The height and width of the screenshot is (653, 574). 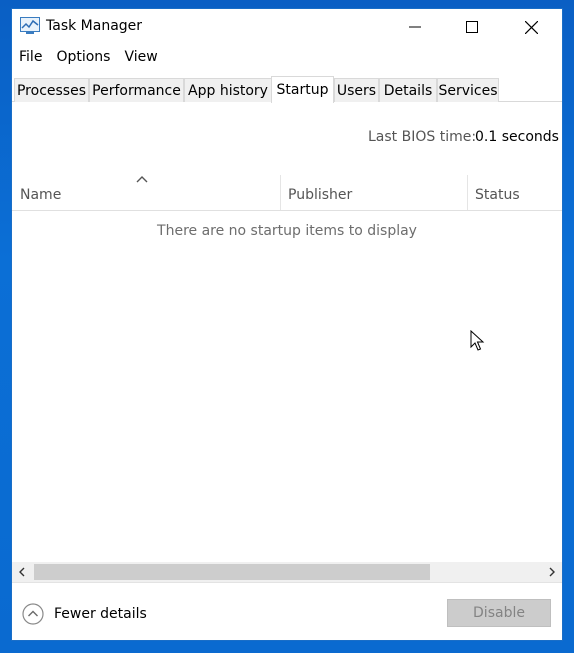 What do you see at coordinates (100, 614) in the screenshot?
I see `fewer-details-label: Fewer details` at bounding box center [100, 614].